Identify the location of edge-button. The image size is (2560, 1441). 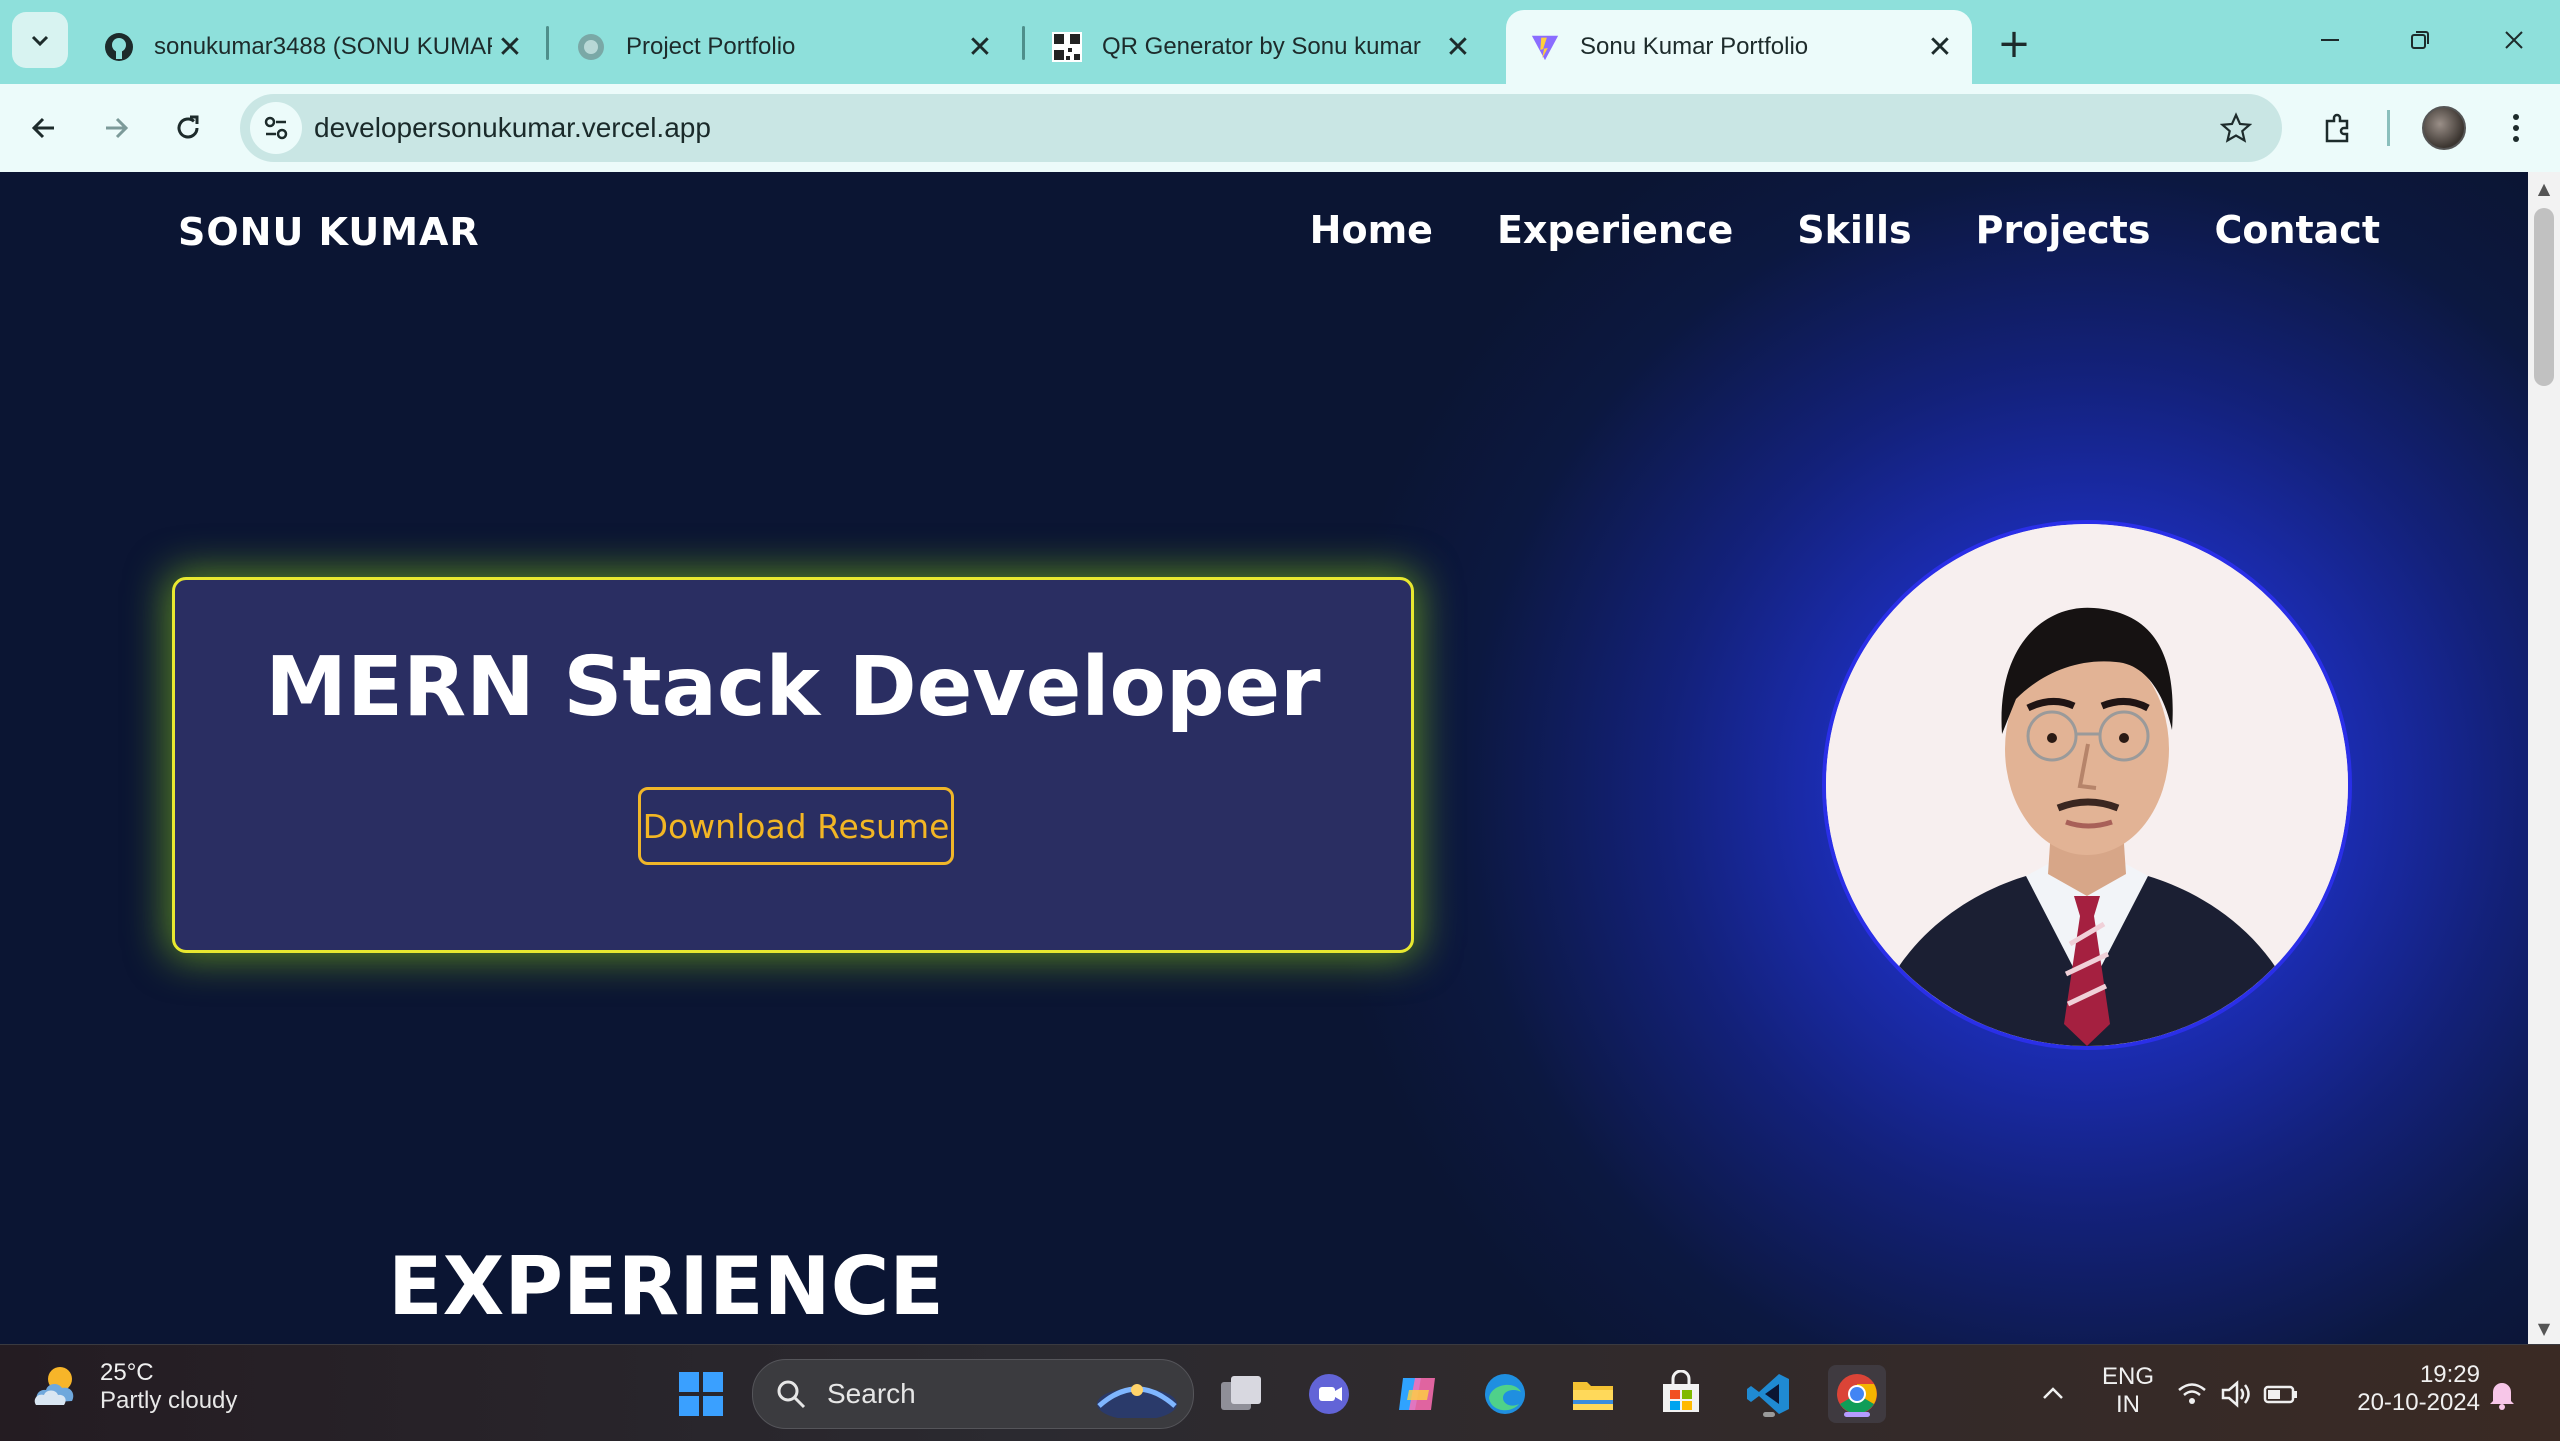
(1505, 1394).